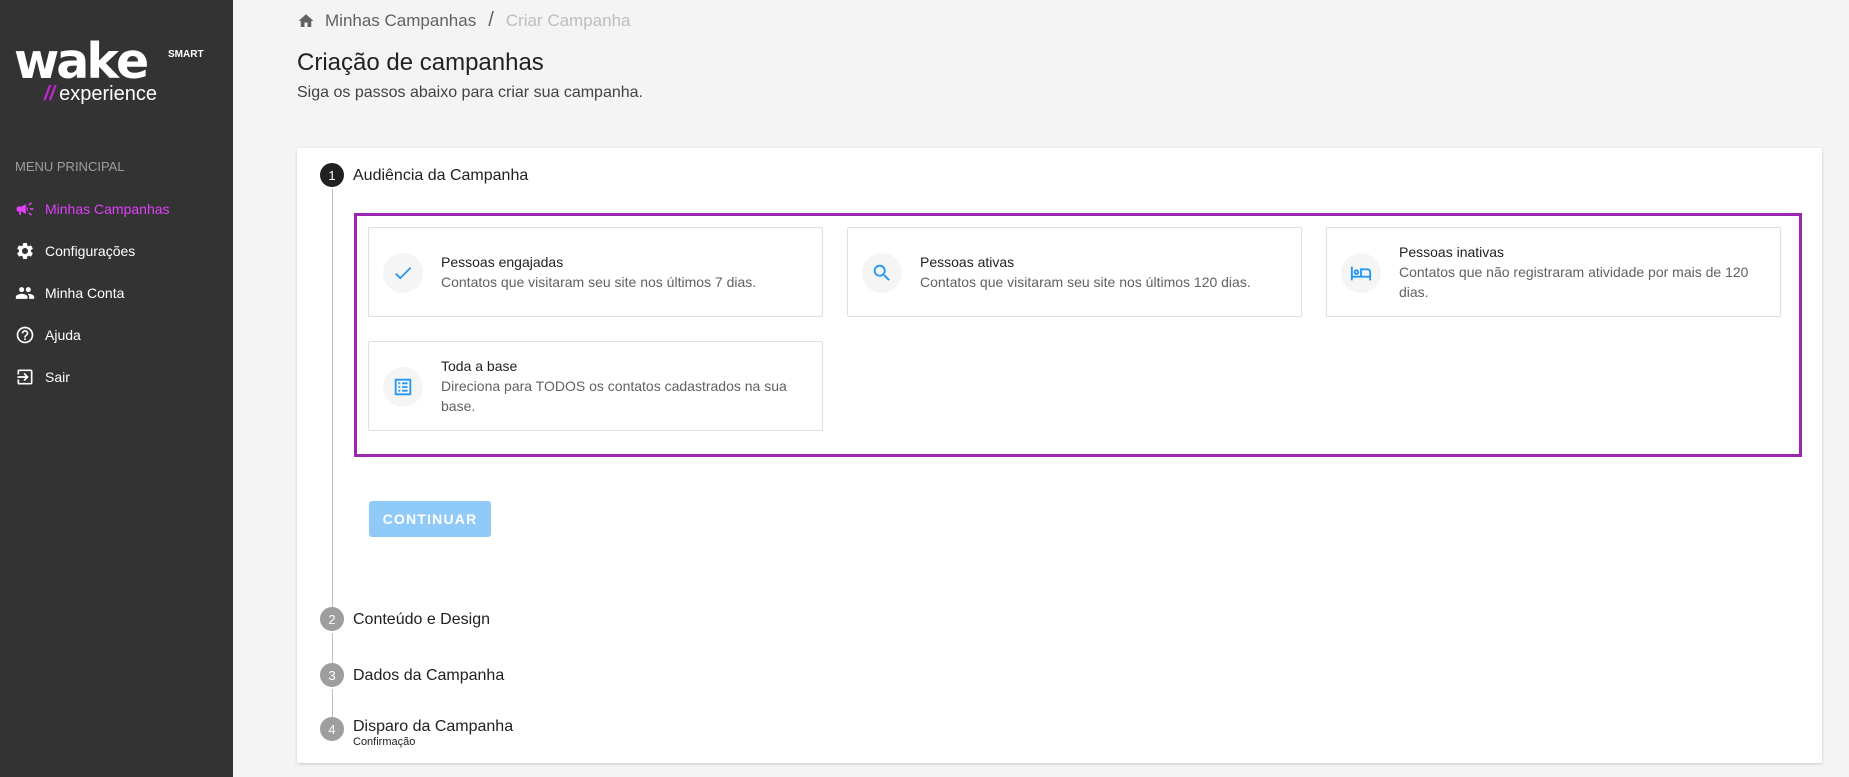 The height and width of the screenshot is (777, 1849). What do you see at coordinates (25, 377) in the screenshot?
I see `logout-icon` at bounding box center [25, 377].